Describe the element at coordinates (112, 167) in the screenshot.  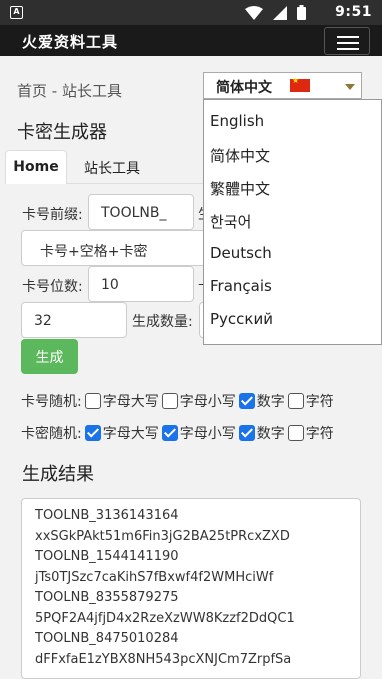
I see `tab-webmaster-tools: 站长工具` at that location.